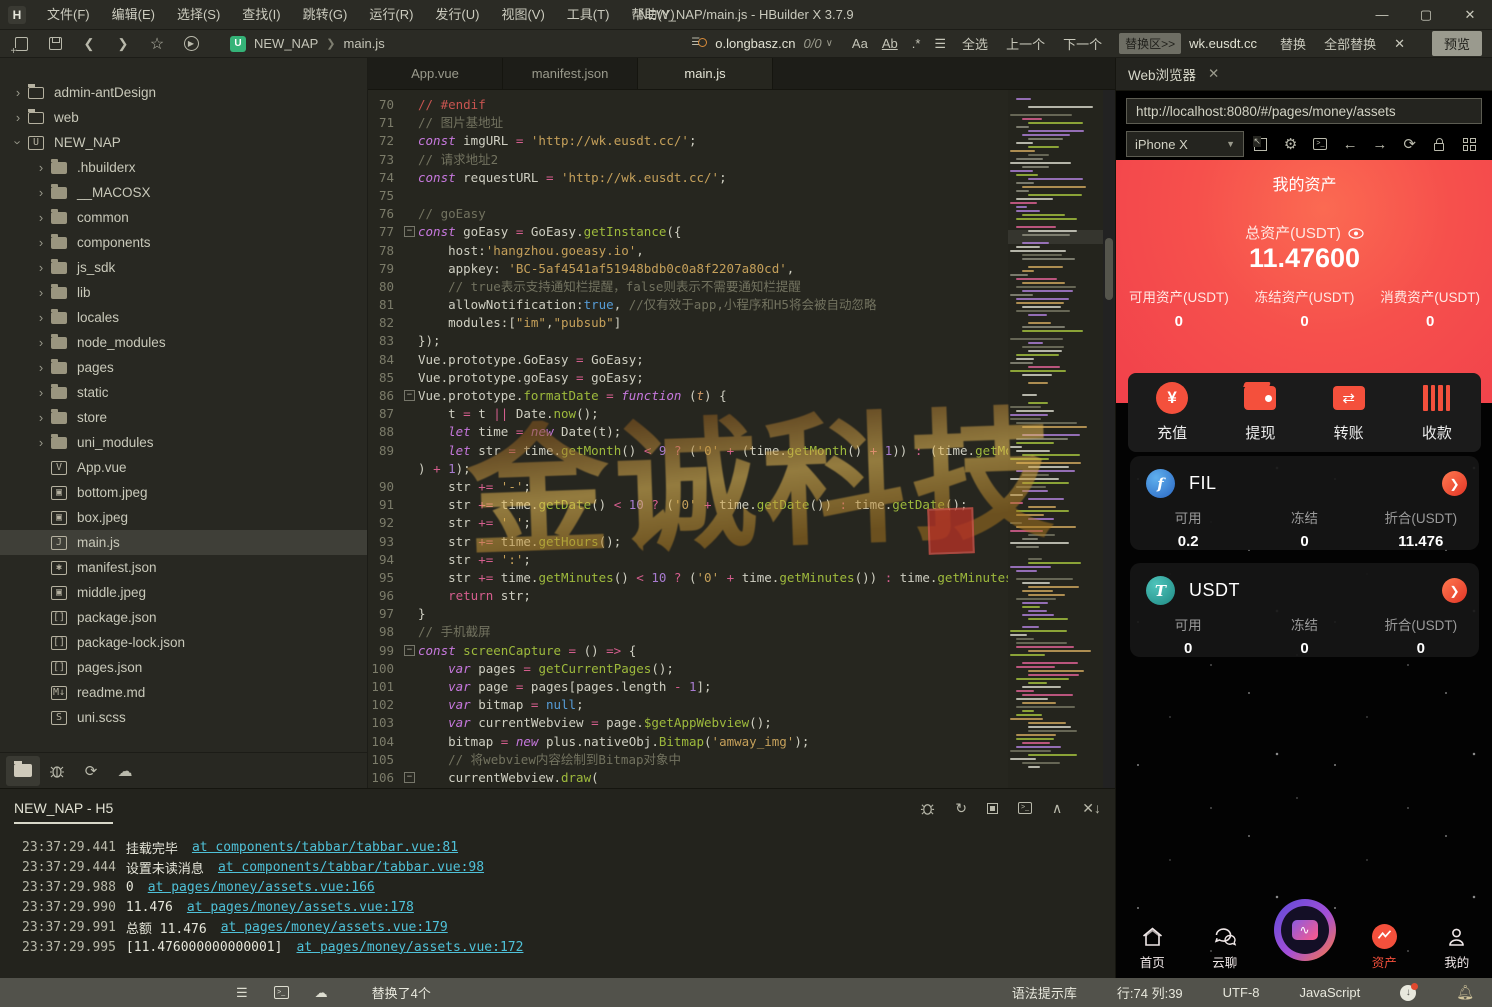 The width and height of the screenshot is (1492, 1007). Describe the element at coordinates (183, 342) in the screenshot. I see `tree-item: › node_modules` at that location.